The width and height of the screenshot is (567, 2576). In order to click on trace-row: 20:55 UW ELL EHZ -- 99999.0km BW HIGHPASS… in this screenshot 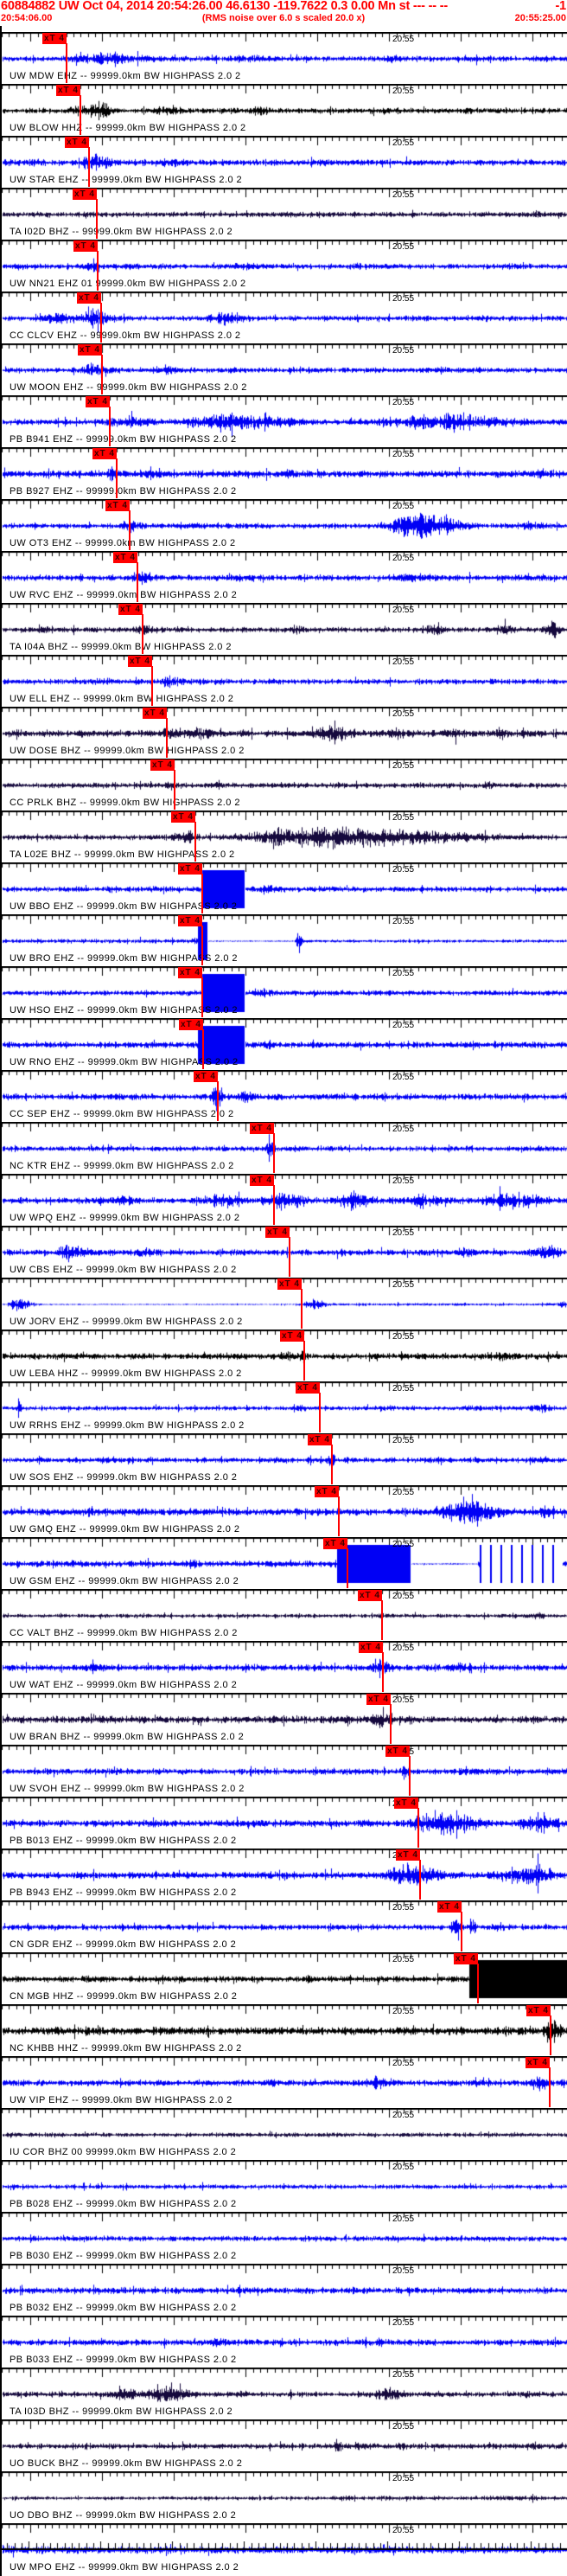, I will do `click(284, 681)`.